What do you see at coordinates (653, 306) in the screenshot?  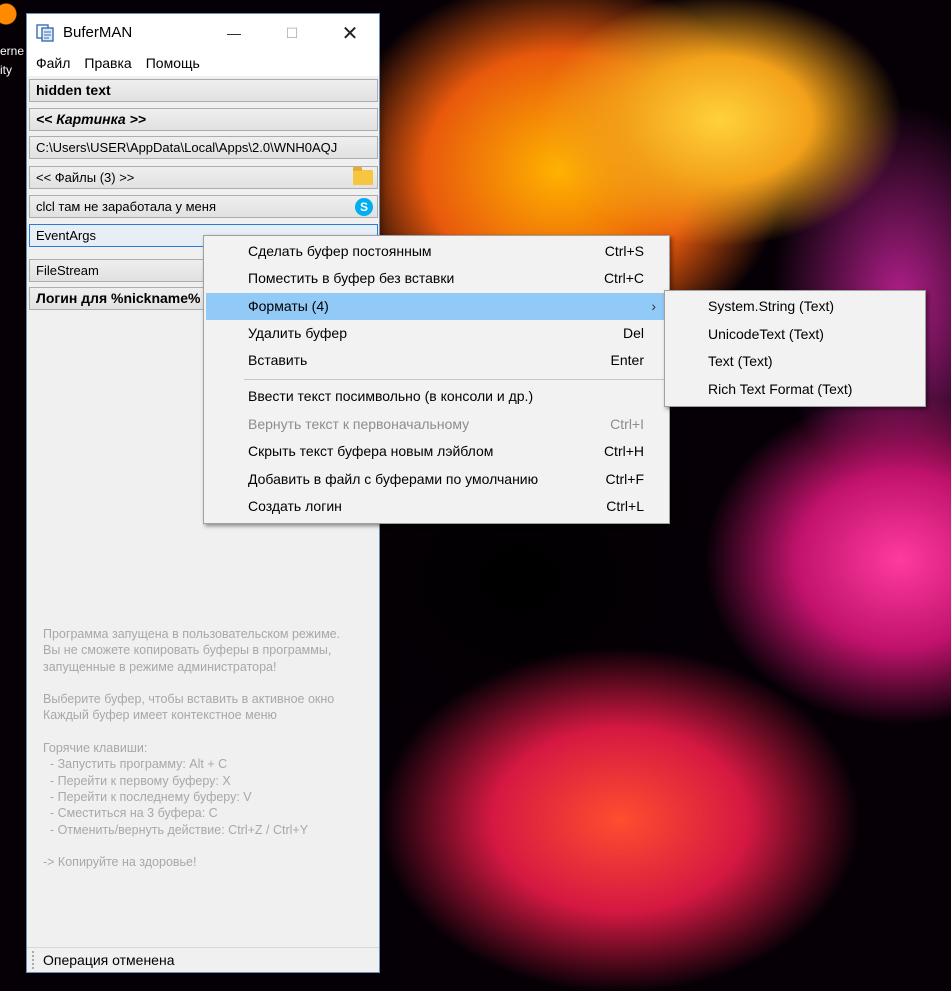 I see `submenu-arrow-icon: ›` at bounding box center [653, 306].